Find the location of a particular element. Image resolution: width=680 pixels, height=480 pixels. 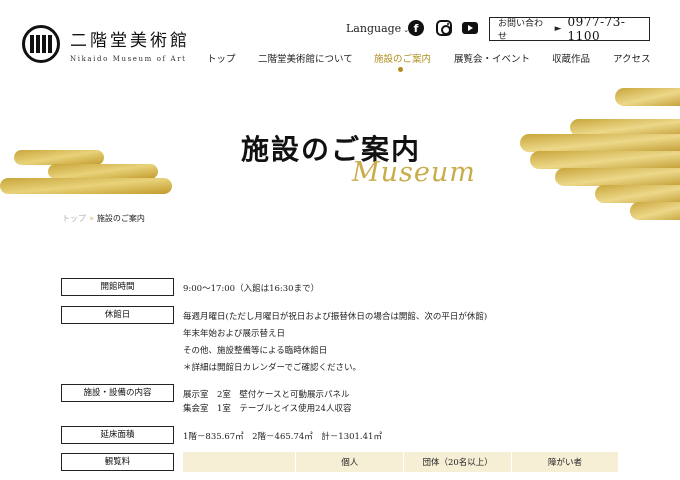

nav-item-access: アクセス is located at coordinates (632, 58).